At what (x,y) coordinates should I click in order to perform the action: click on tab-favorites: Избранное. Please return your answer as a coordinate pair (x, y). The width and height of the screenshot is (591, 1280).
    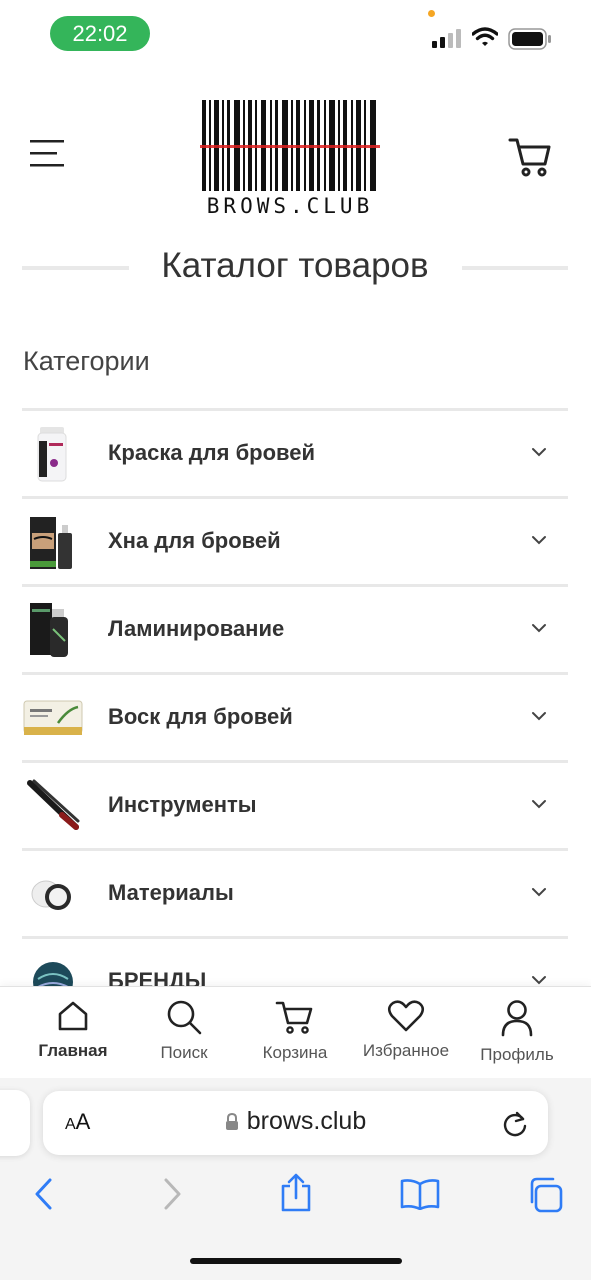
    Looking at the image, I should click on (406, 1030).